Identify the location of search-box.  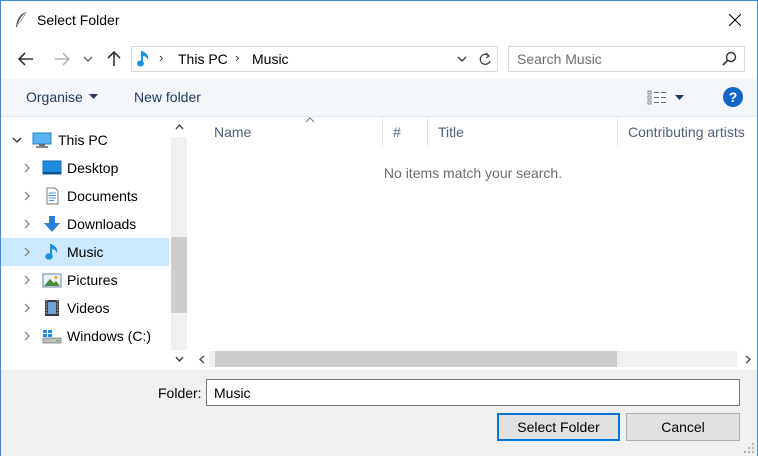
(626, 59).